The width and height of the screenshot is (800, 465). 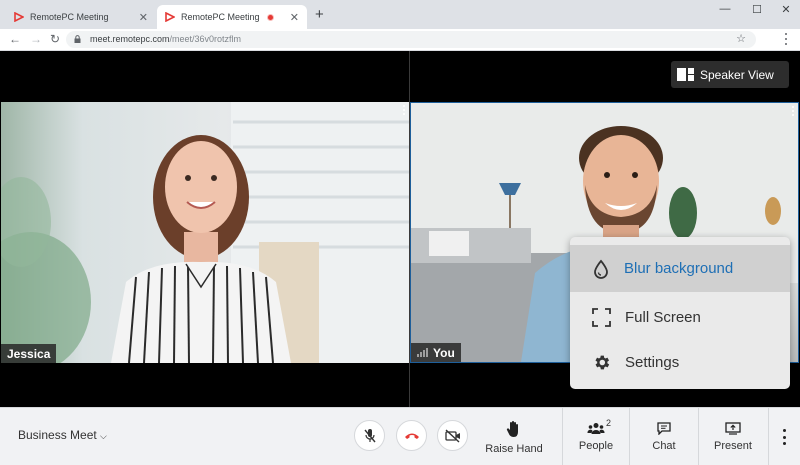 What do you see at coordinates (319, 15) in the screenshot?
I see `new-tab-button: +` at bounding box center [319, 15].